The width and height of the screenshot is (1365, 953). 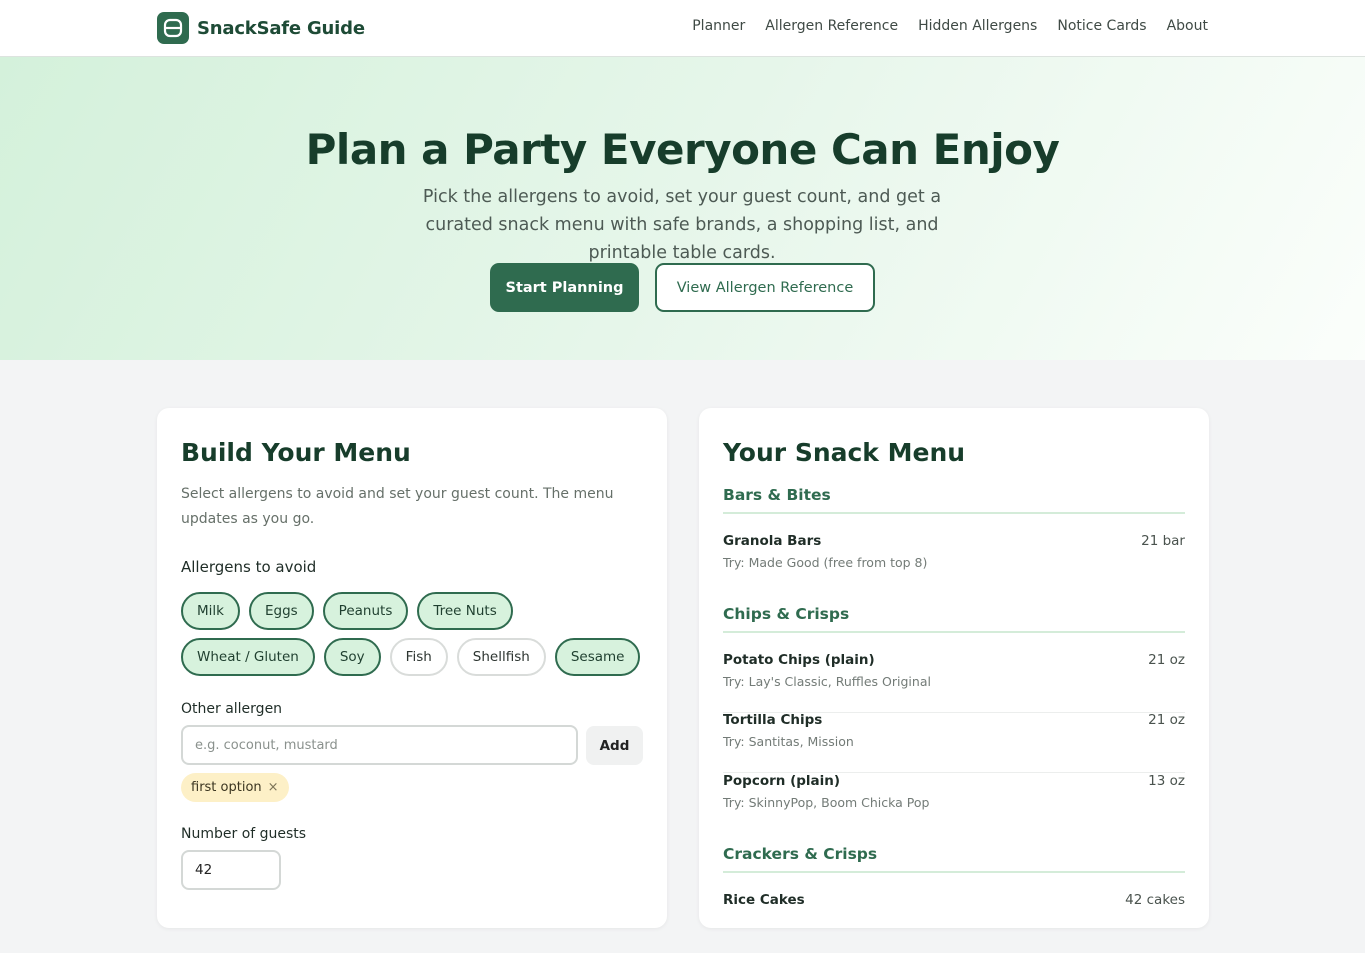 What do you see at coordinates (954, 922) in the screenshot?
I see `menu-item: Rice Cakes 42 cakes` at bounding box center [954, 922].